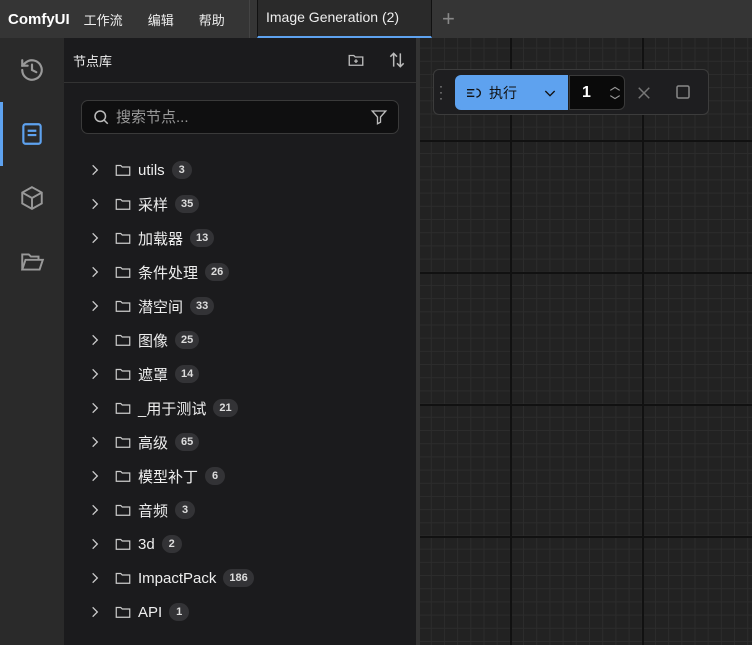 Image resolution: width=752 pixels, height=645 pixels. Describe the element at coordinates (248, 272) in the screenshot. I see `category-item: 条件处理 26` at that location.